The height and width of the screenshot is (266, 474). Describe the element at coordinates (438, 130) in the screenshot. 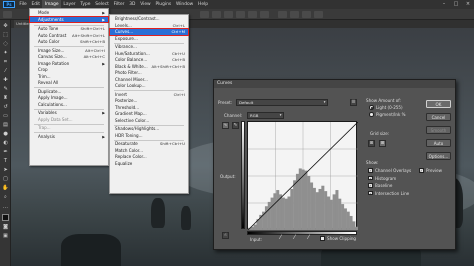

I see `smooth-button: Smooth` at that location.